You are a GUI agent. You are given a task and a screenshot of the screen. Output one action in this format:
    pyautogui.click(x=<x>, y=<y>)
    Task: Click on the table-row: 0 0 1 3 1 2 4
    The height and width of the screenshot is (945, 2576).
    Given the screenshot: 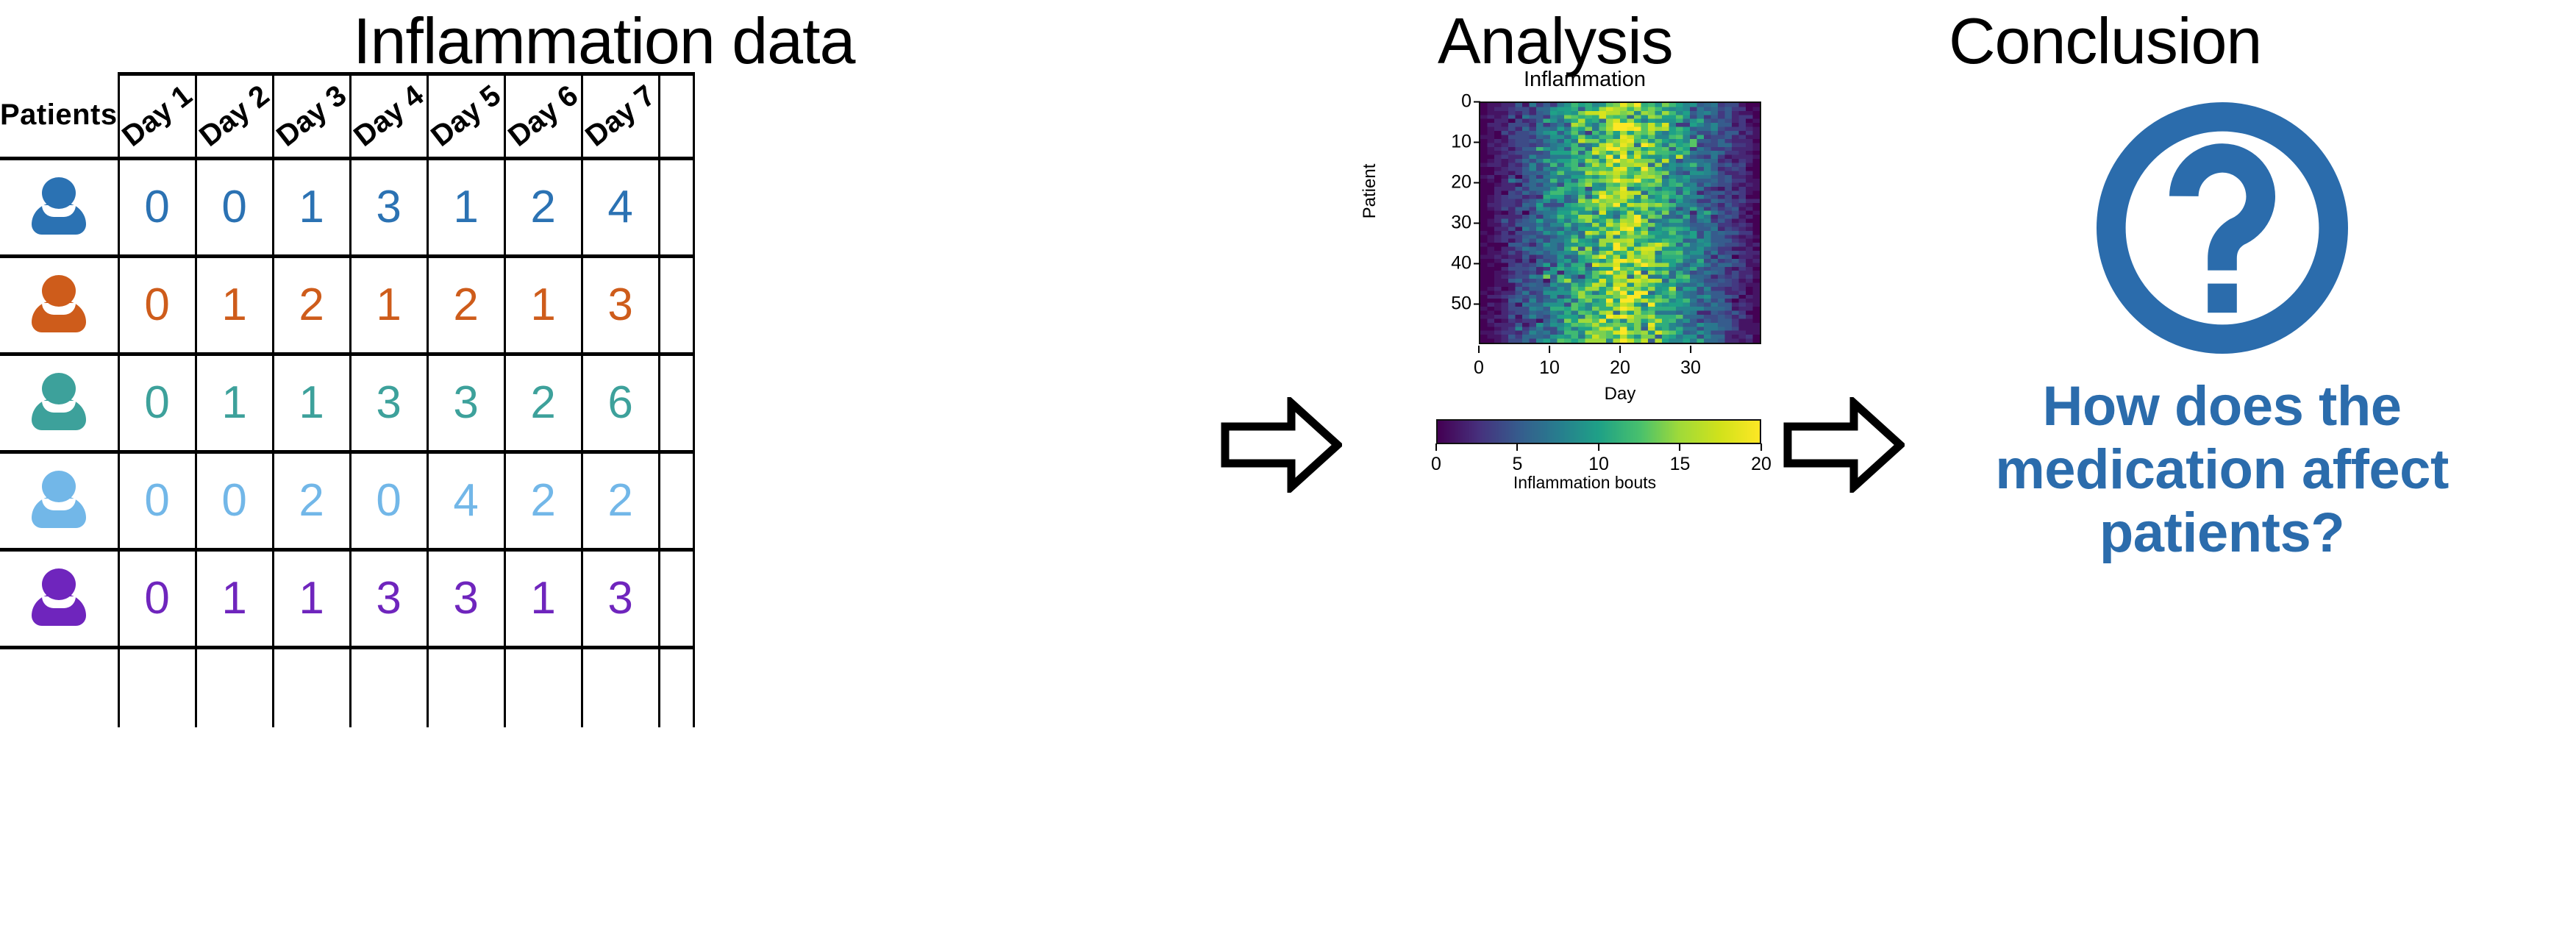 What is the action you would take?
    pyautogui.click(x=347, y=207)
    